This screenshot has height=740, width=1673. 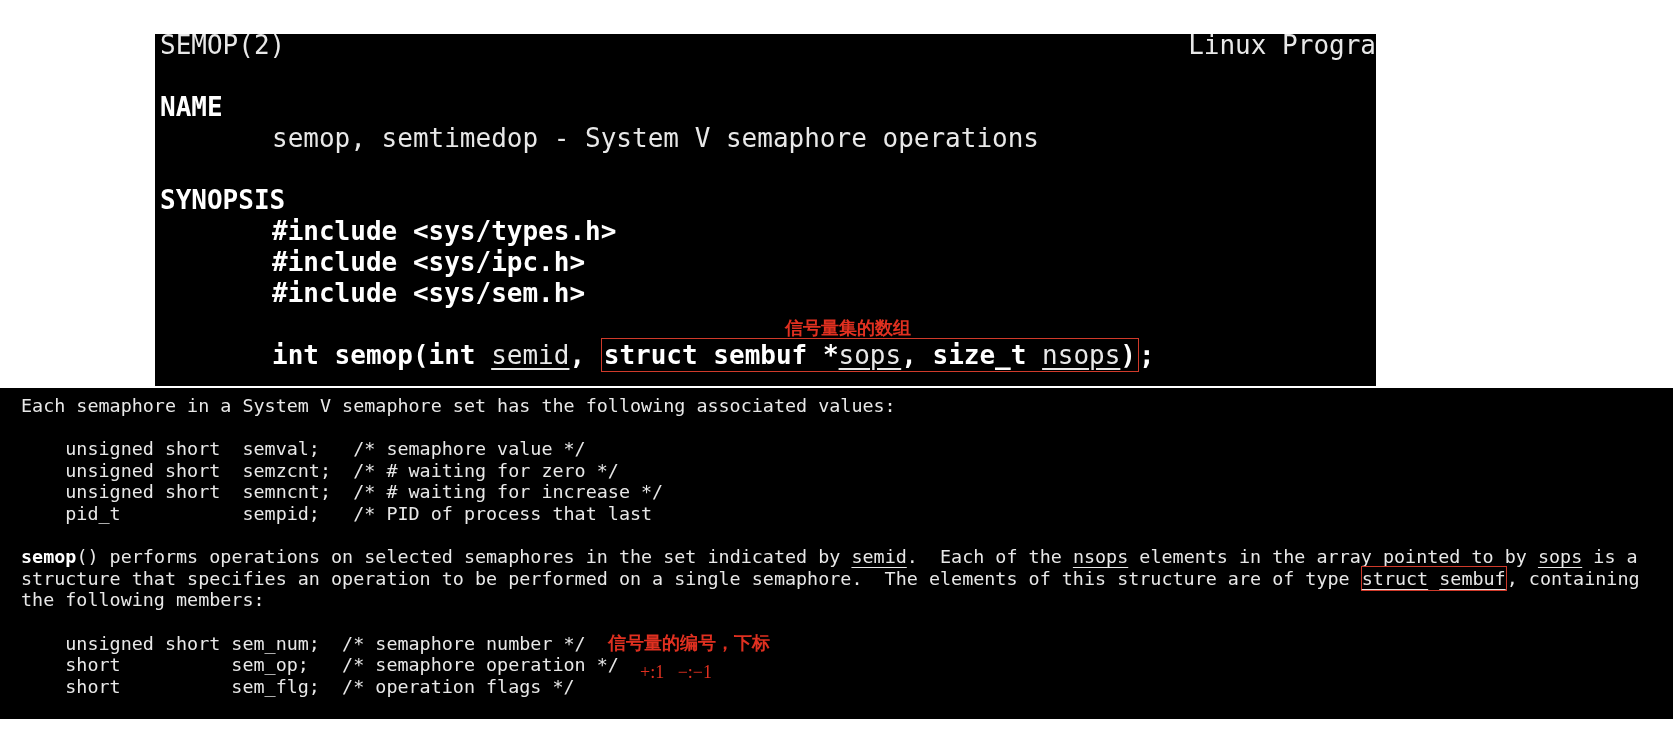 What do you see at coordinates (688, 643) in the screenshot?
I see `annotation-text: 信号量的编号，下标` at bounding box center [688, 643].